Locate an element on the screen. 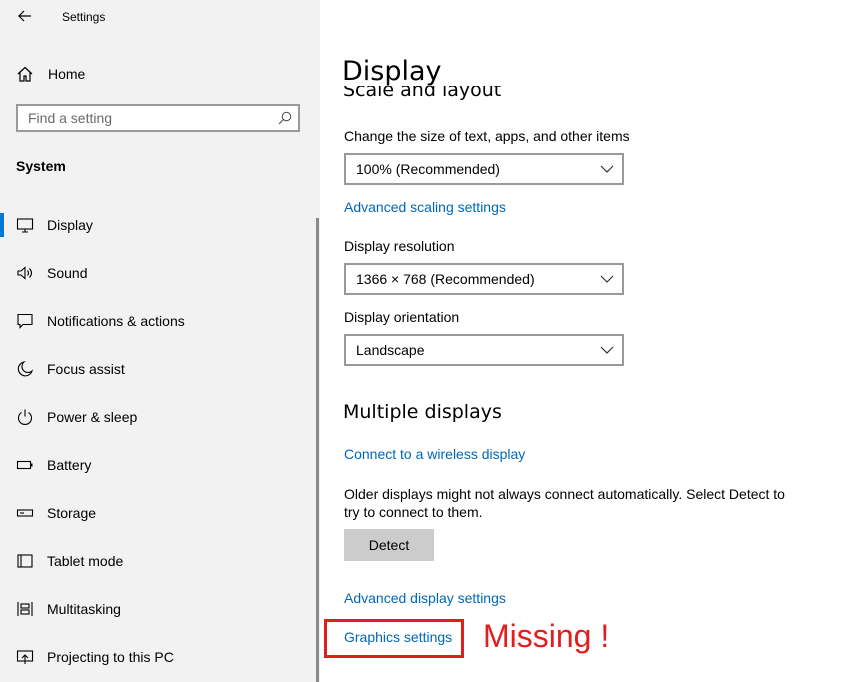  sidebar-item-power-sleep: Power & sleep is located at coordinates (159, 417).